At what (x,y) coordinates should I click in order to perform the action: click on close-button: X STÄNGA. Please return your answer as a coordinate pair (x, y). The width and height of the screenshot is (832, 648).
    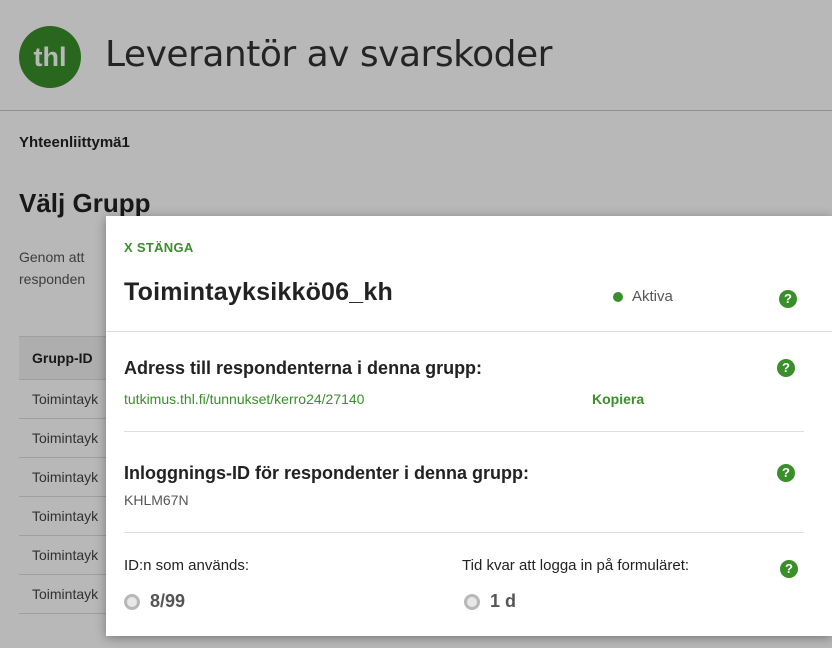
    Looking at the image, I should click on (159, 247).